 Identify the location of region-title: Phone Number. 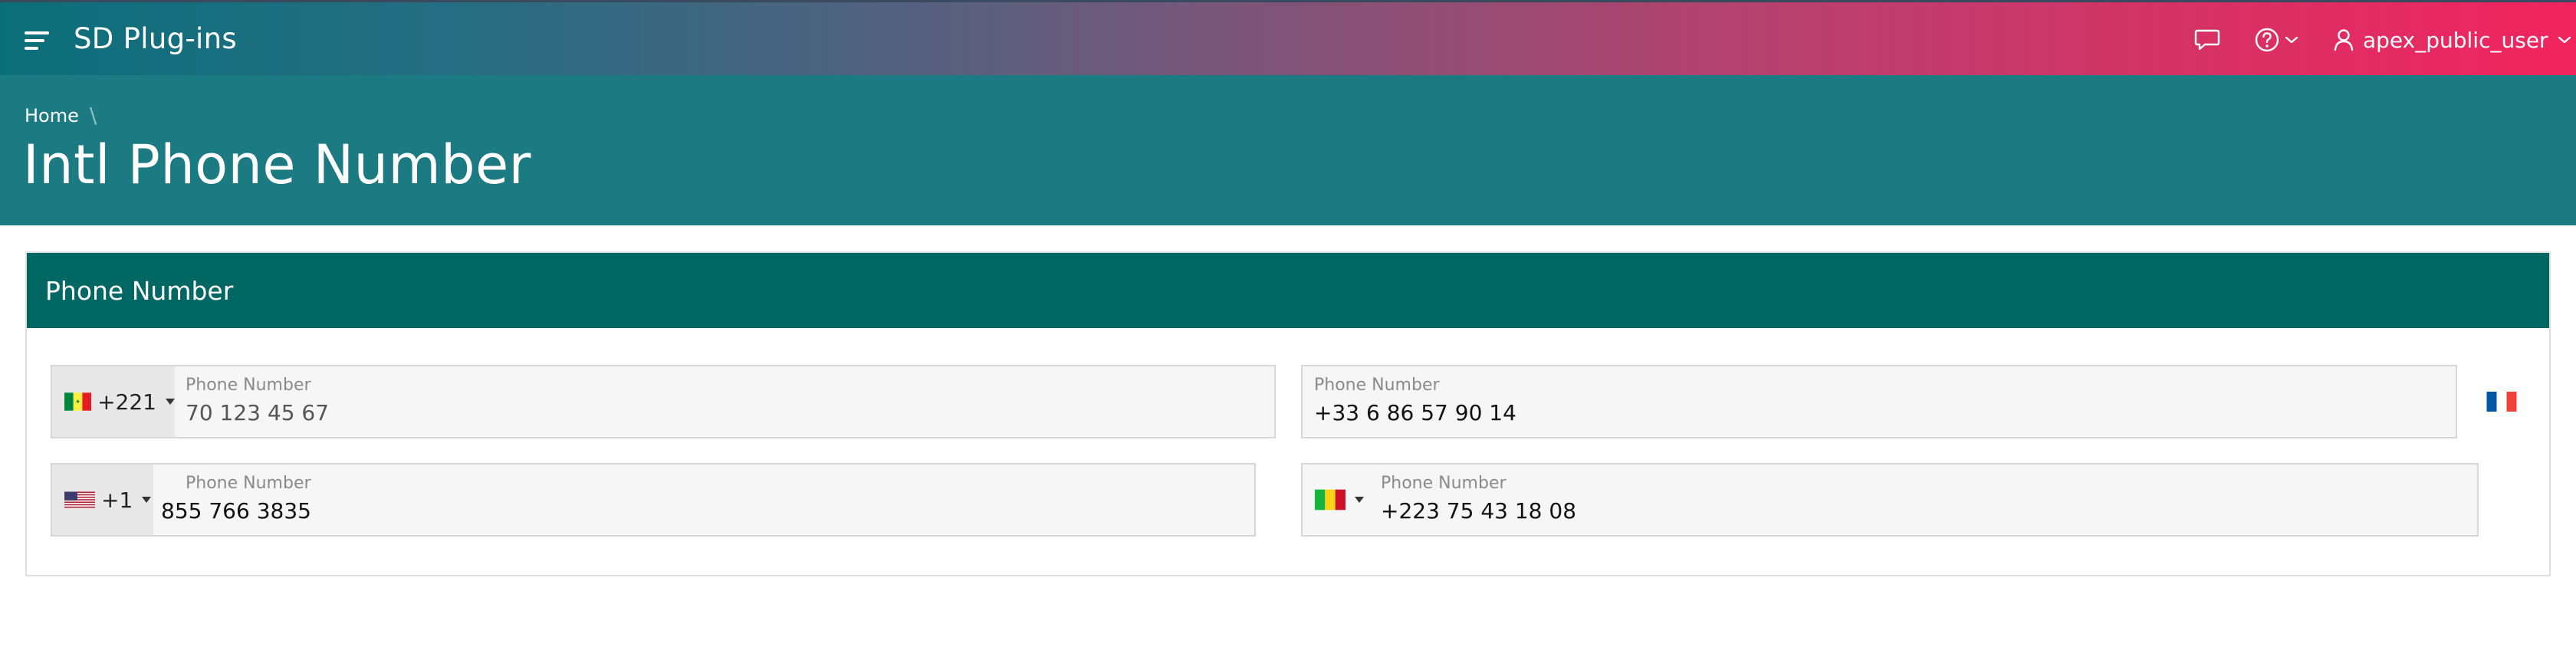
(139, 291).